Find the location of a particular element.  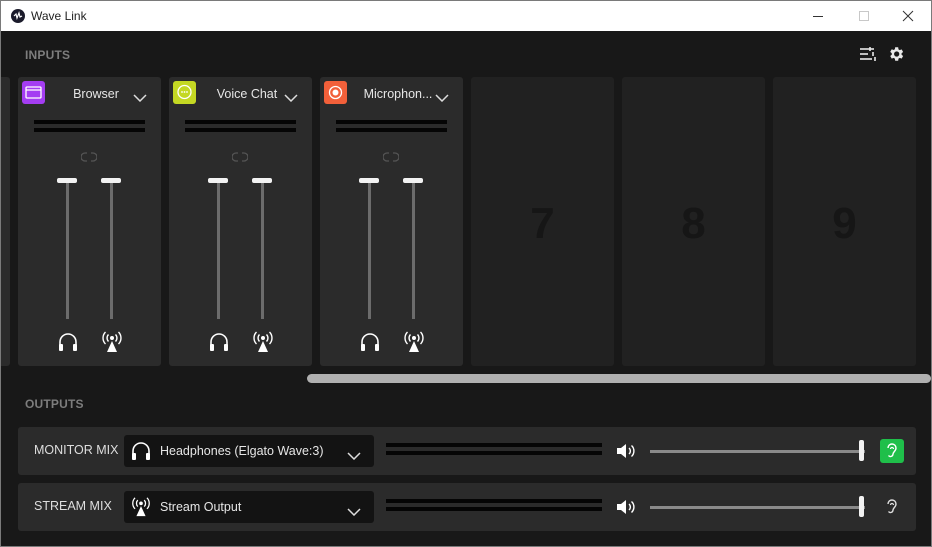

slot-number: 9 is located at coordinates (844, 223).